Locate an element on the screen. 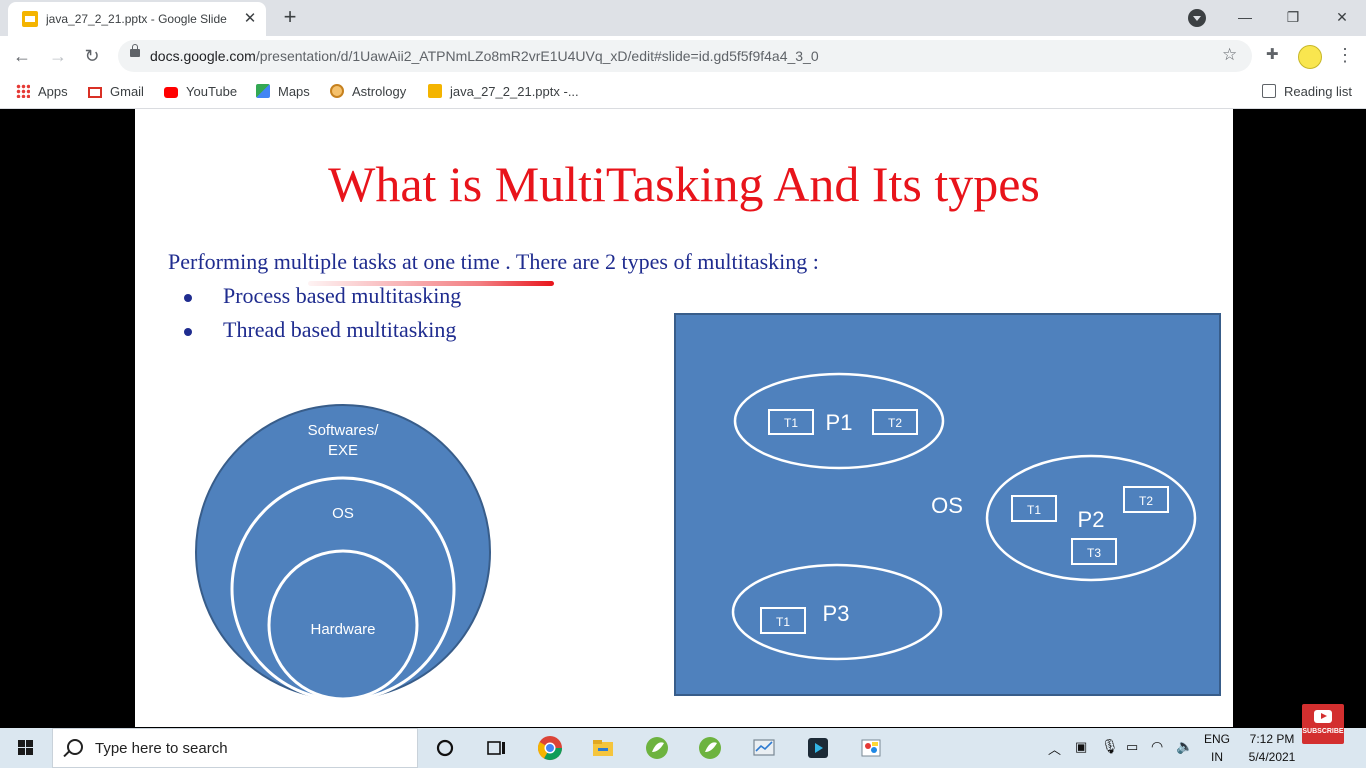  tray-time: 7:12 PM is located at coordinates (1272, 739).